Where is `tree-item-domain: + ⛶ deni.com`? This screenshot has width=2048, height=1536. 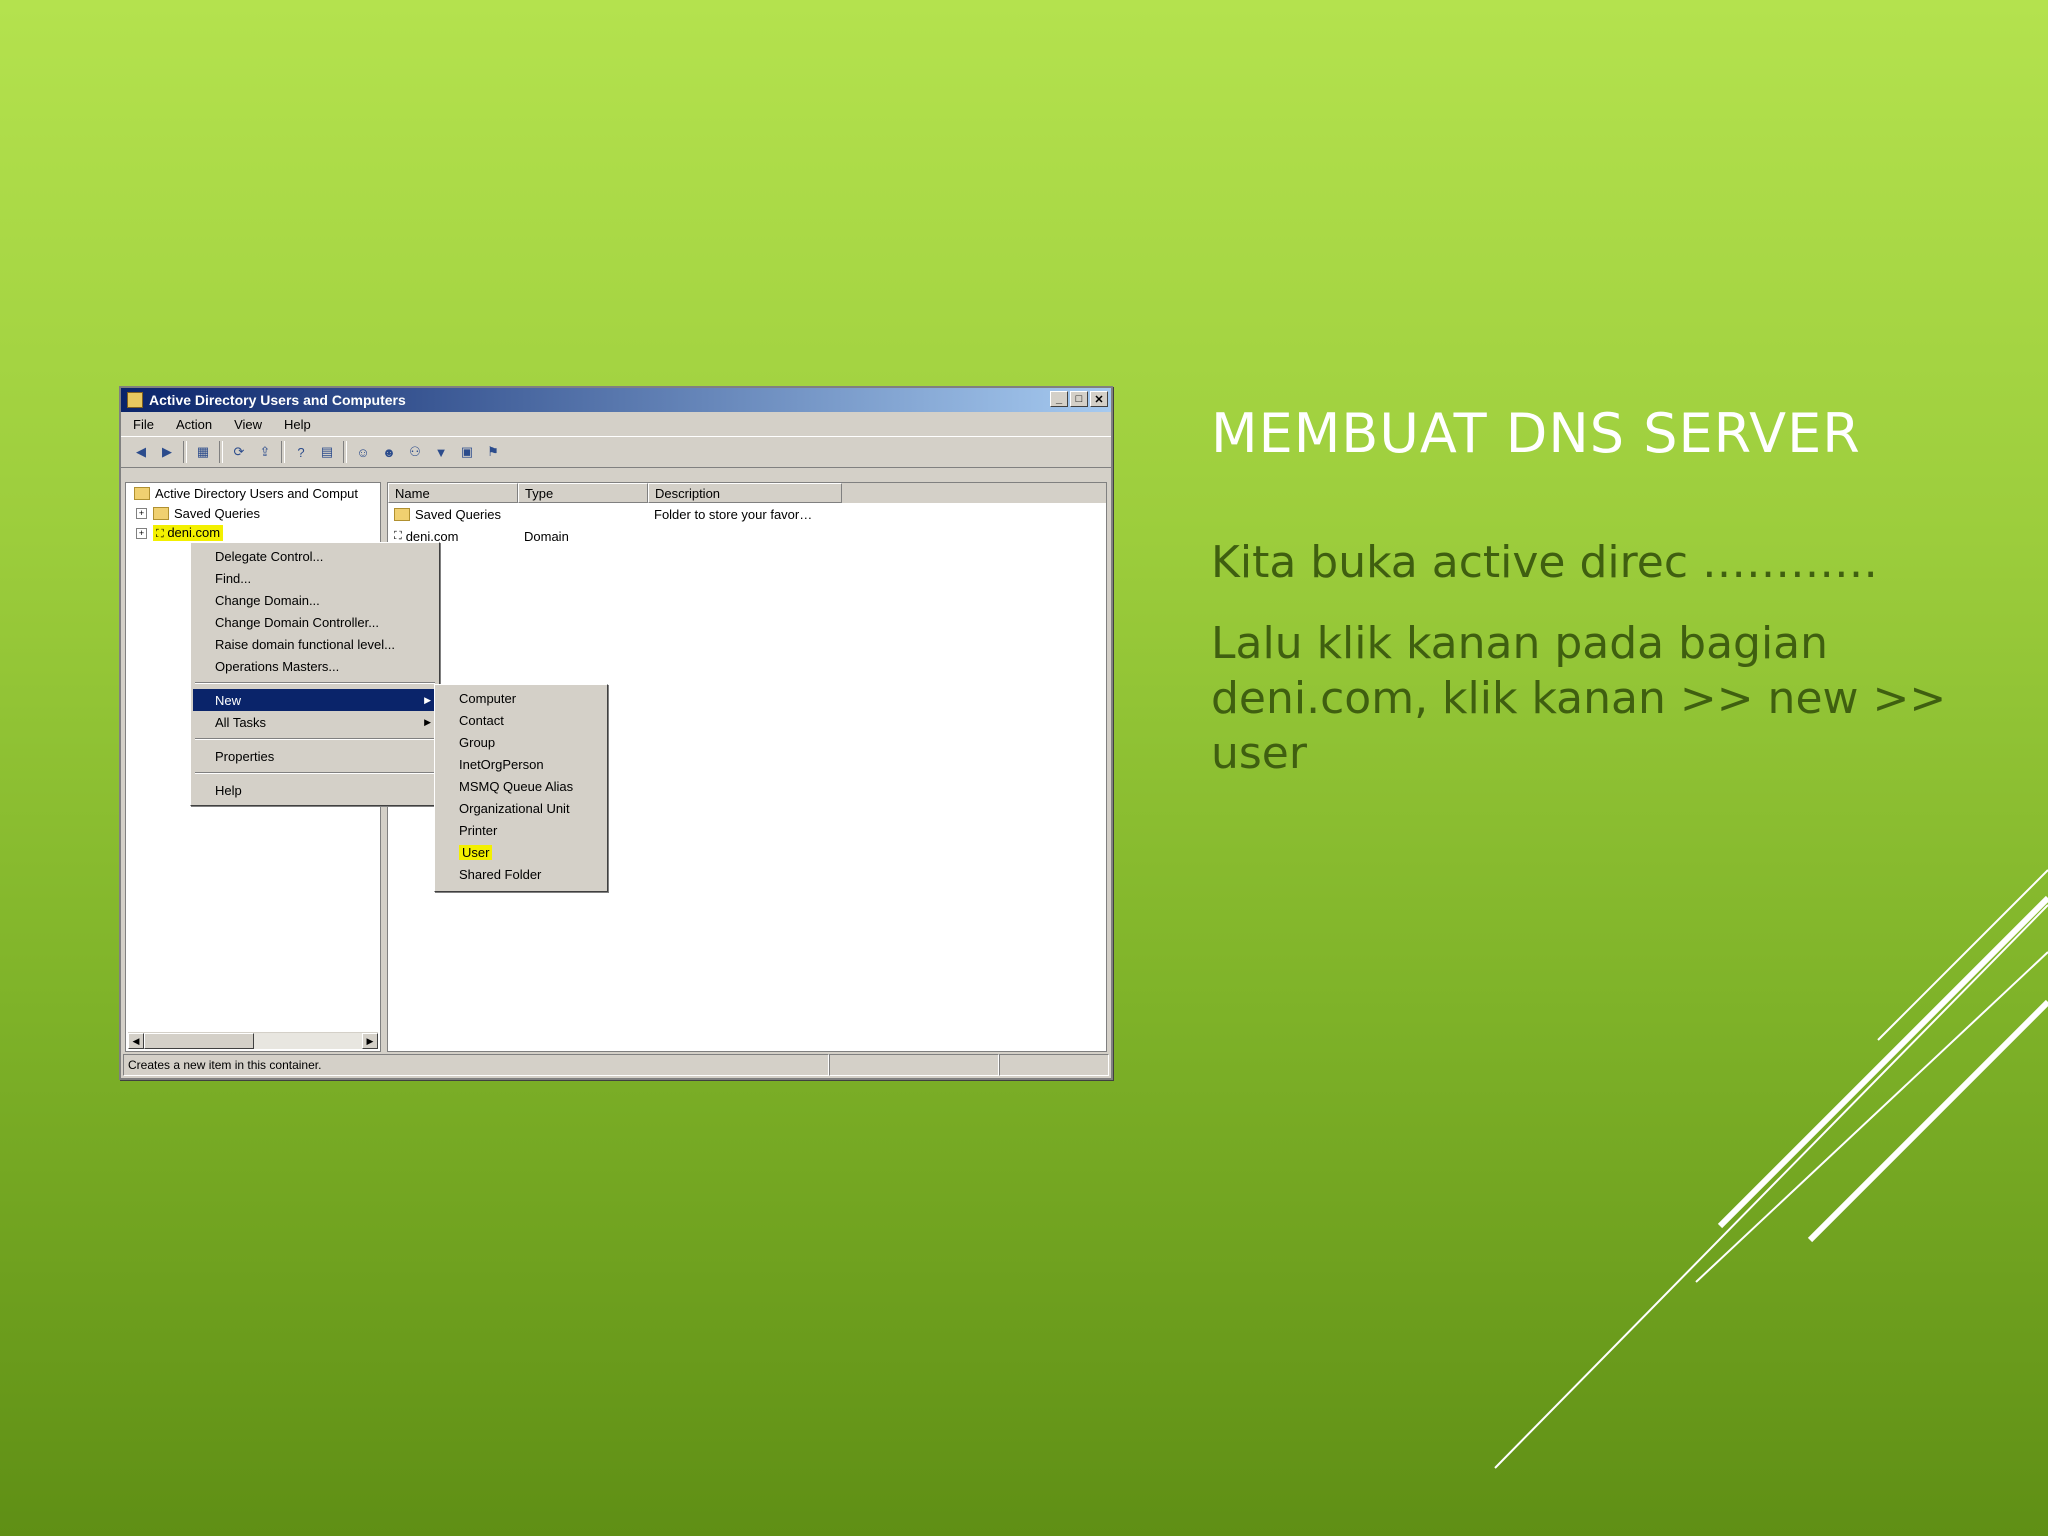
tree-item-domain: + ⛶ deni.com is located at coordinates (253, 533).